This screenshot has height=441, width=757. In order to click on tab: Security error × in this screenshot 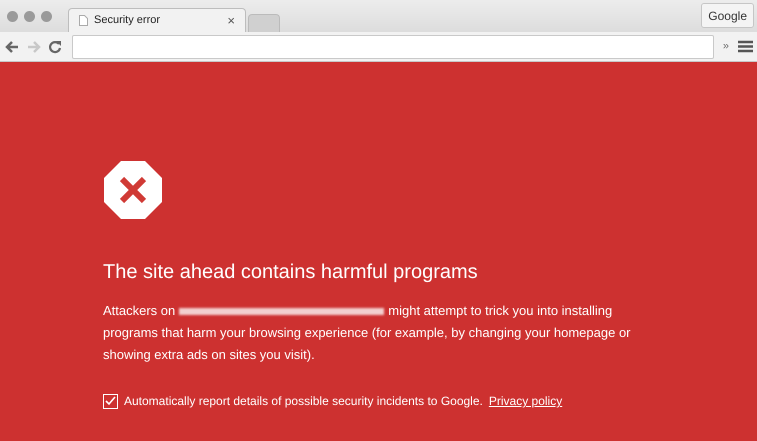, I will do `click(157, 20)`.